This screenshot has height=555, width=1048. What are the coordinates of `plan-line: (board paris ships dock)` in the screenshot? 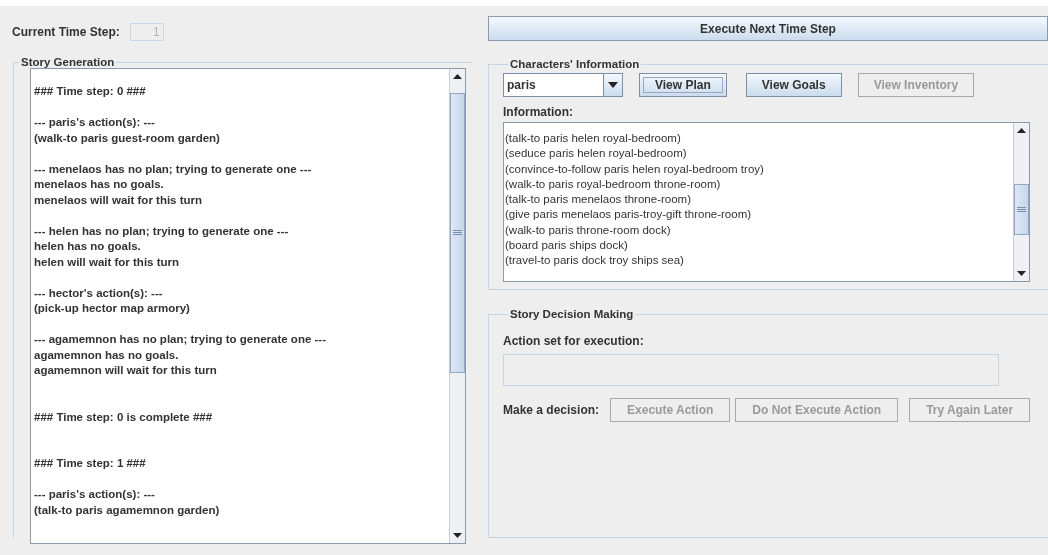 It's located at (567, 246).